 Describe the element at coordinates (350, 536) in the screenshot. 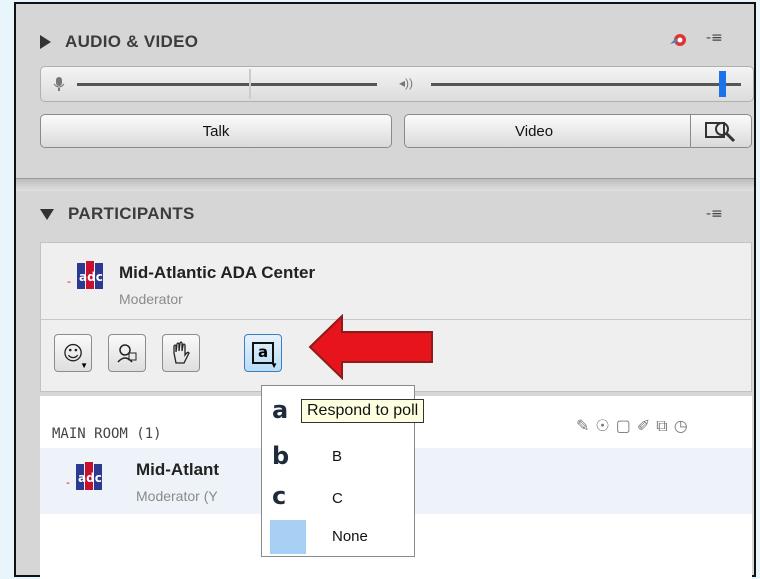

I see `option-label: None` at that location.